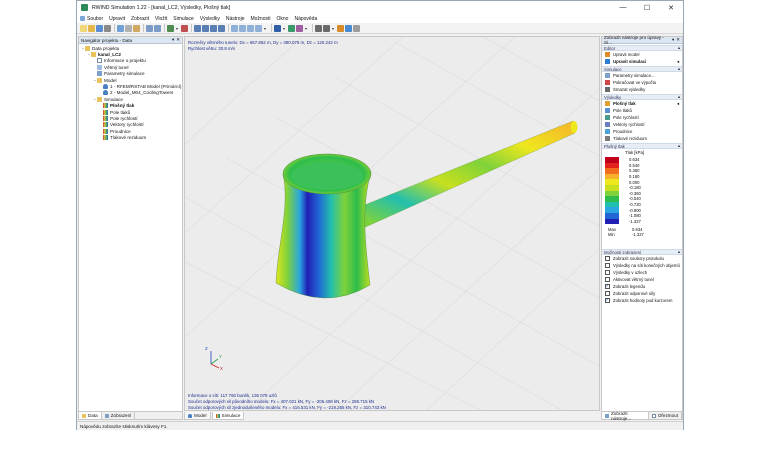 Image resolution: width=760 pixels, height=457 pixels. I want to click on menu-soubor: Soubor, so click(91, 19).